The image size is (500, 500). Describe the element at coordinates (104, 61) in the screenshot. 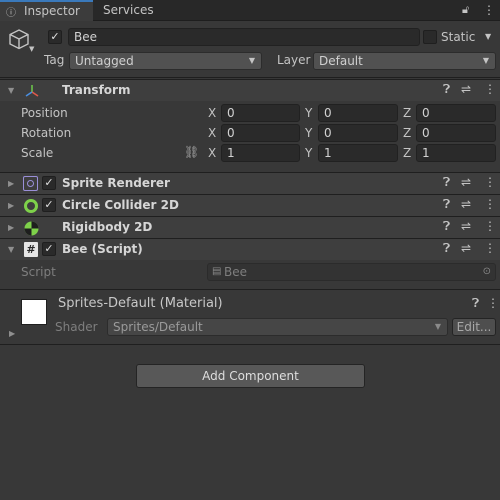

I see `tag-value: Untagged` at that location.